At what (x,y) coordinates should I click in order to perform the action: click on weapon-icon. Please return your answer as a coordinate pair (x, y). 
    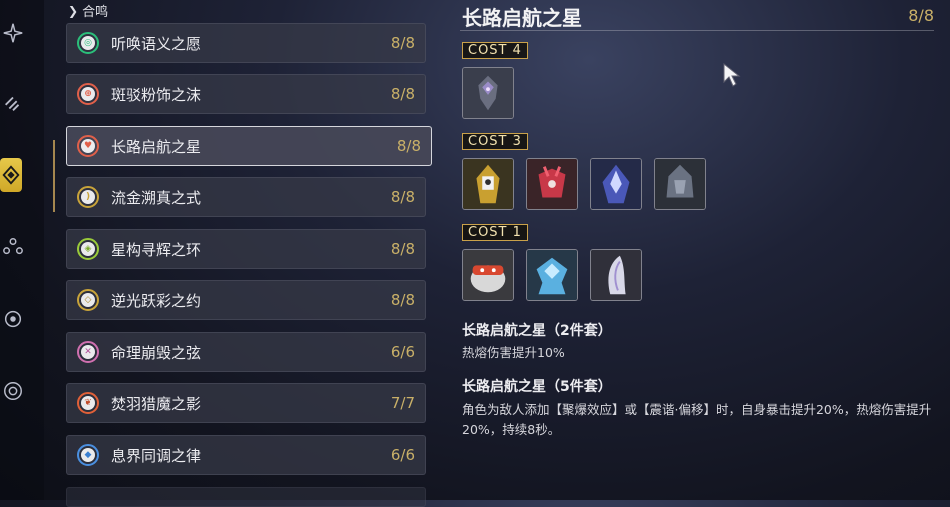
    Looking at the image, I should click on (13, 103).